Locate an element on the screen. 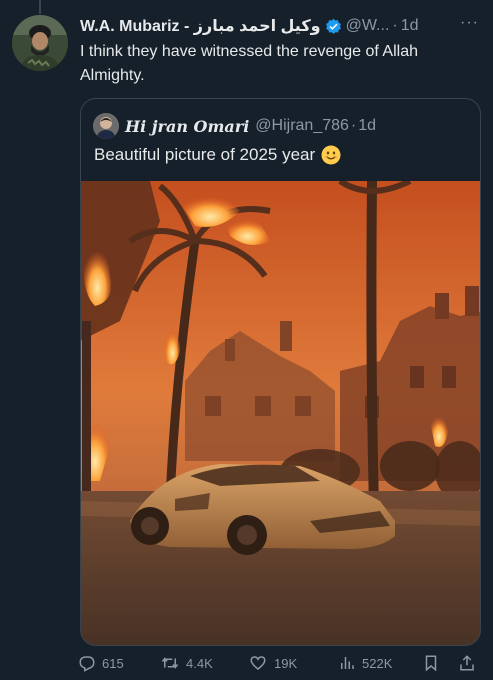 The height and width of the screenshot is (680, 493). like-button: 19K is located at coordinates (272, 663).